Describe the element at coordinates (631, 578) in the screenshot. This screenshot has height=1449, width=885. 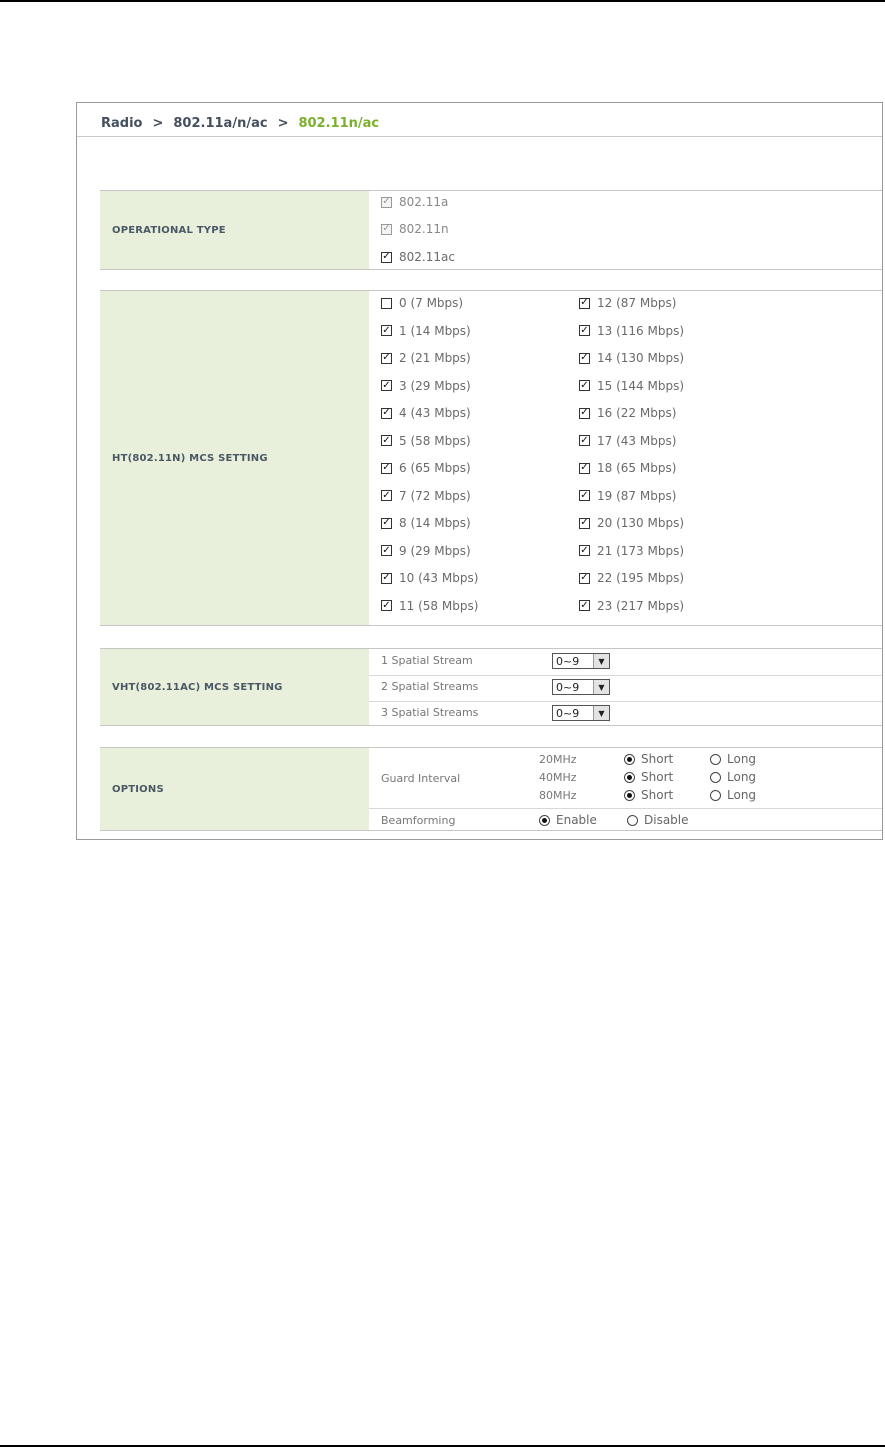
I see `mcs-checkbox: ✓ 22 (195 Mbps)` at that location.